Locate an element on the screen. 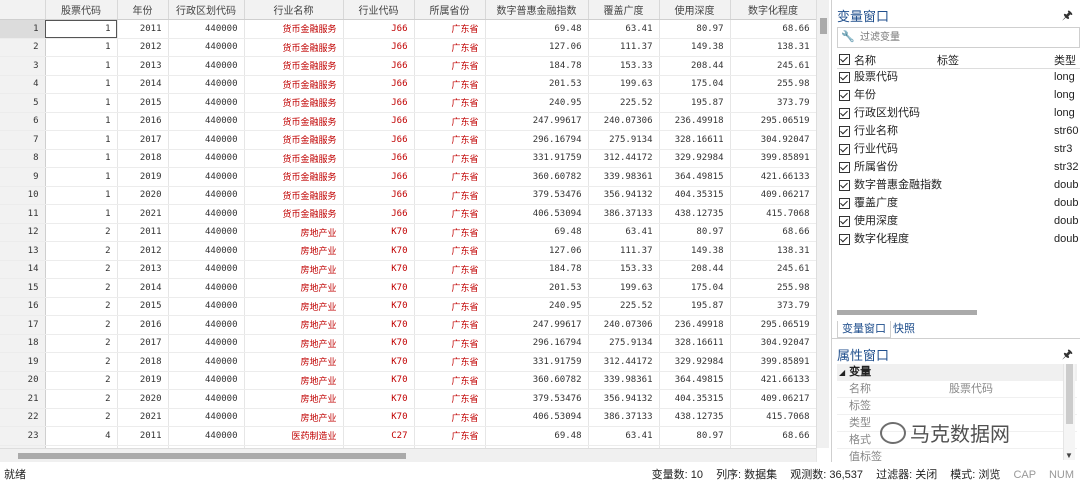 This screenshot has height=482, width=1080. table-cell: 296.16794 is located at coordinates (537, 343).